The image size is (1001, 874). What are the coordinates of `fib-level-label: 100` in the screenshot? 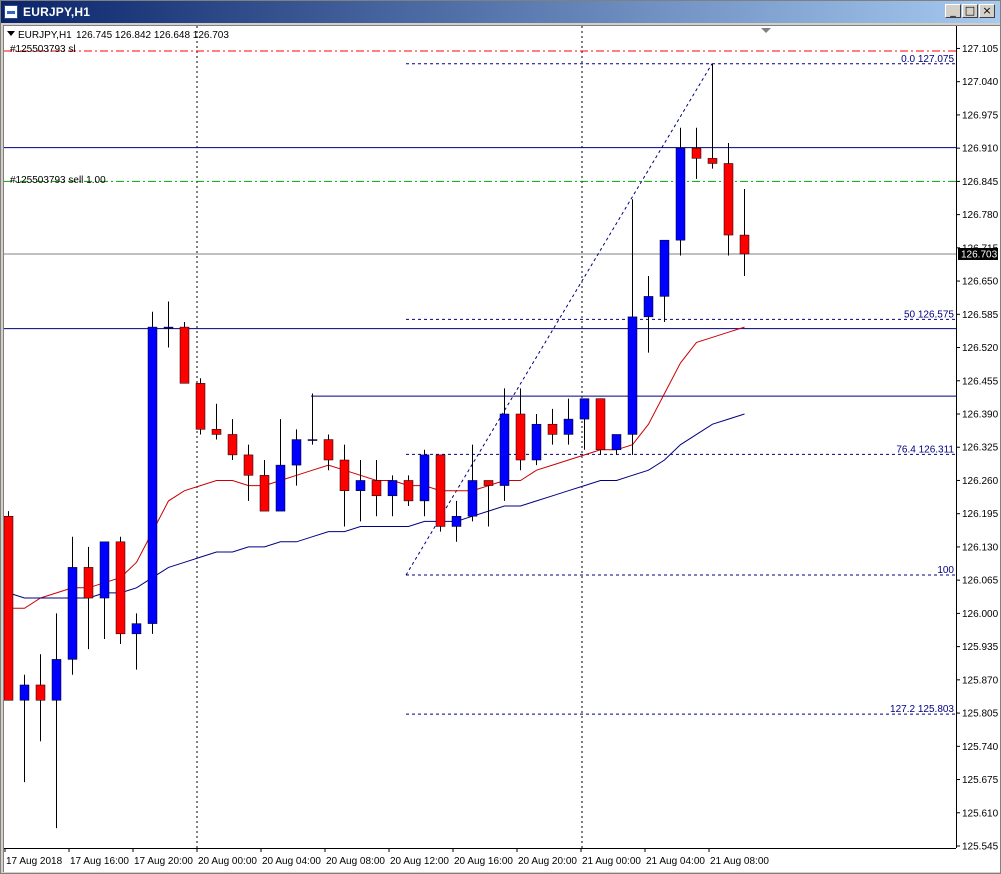 It's located at (945, 570).